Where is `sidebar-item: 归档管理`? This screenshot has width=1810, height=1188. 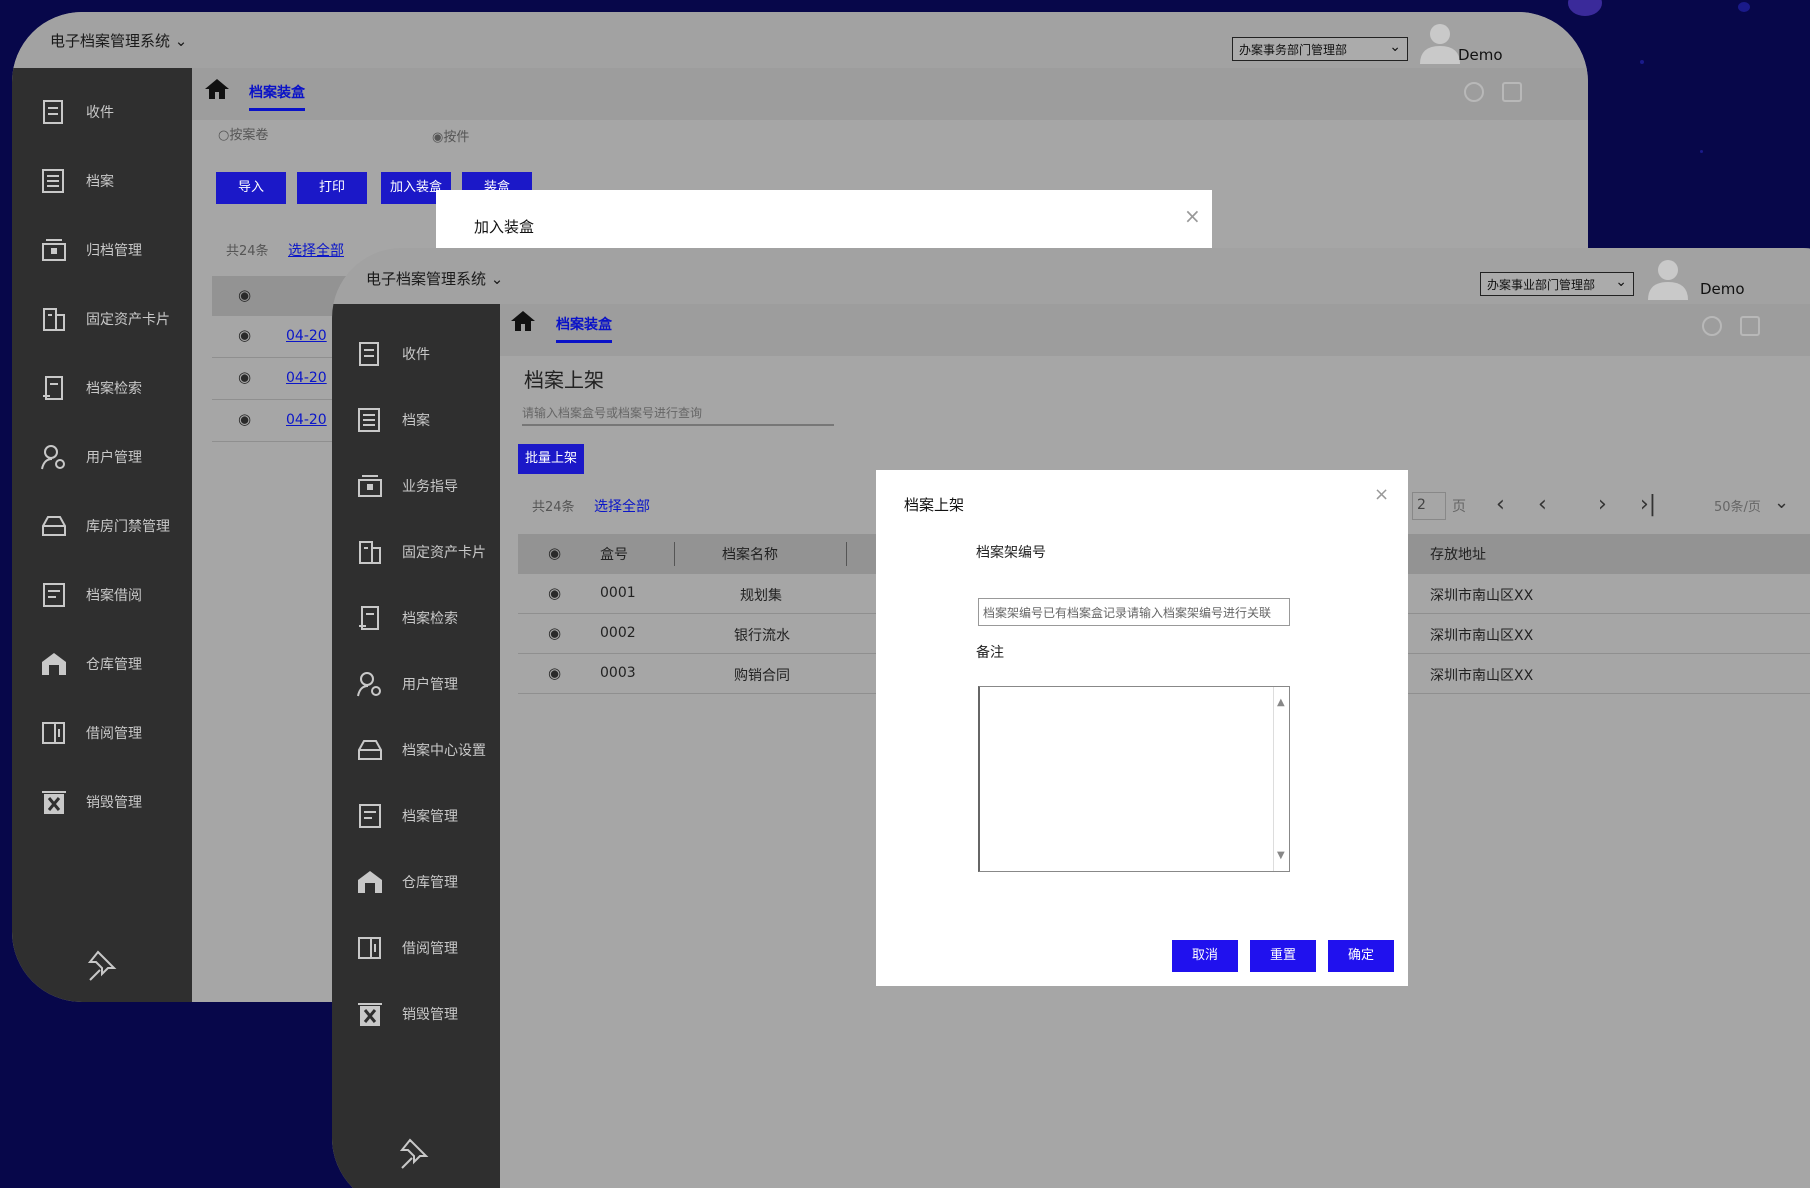
sidebar-item: 归档管理 is located at coordinates (91, 250).